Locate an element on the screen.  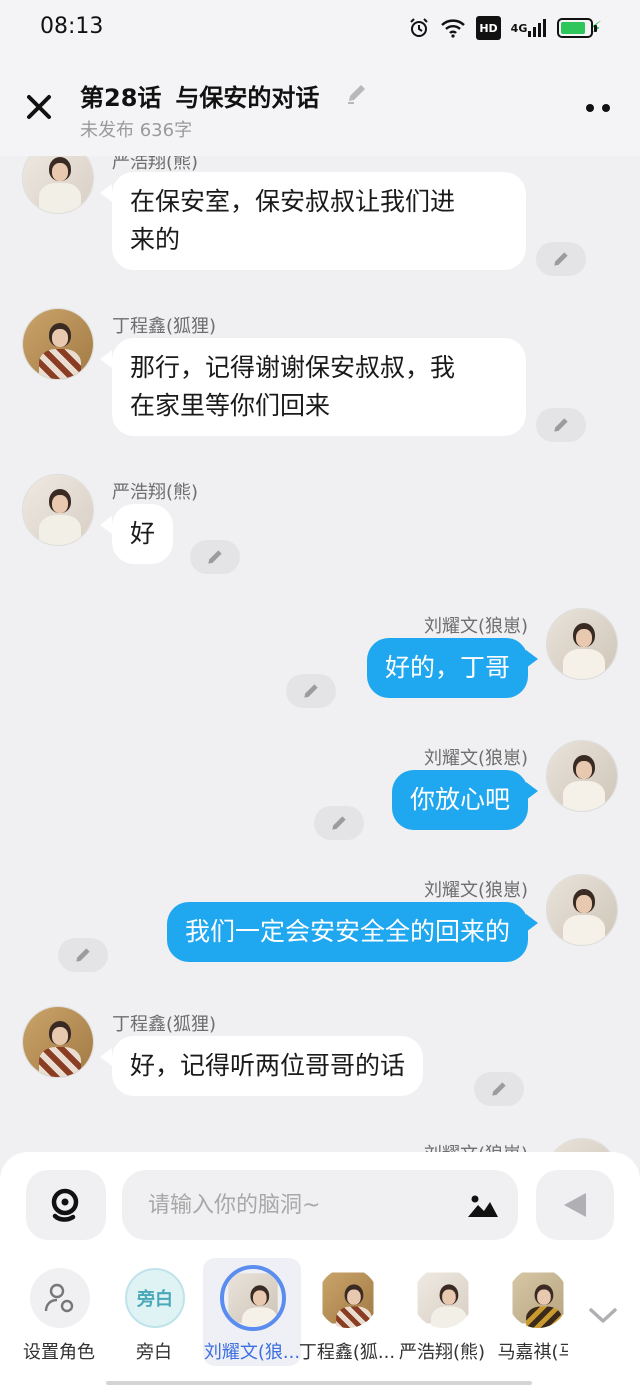
role-ma-jiaqi: 马嘉祺(马 is located at coordinates (528, 1312).